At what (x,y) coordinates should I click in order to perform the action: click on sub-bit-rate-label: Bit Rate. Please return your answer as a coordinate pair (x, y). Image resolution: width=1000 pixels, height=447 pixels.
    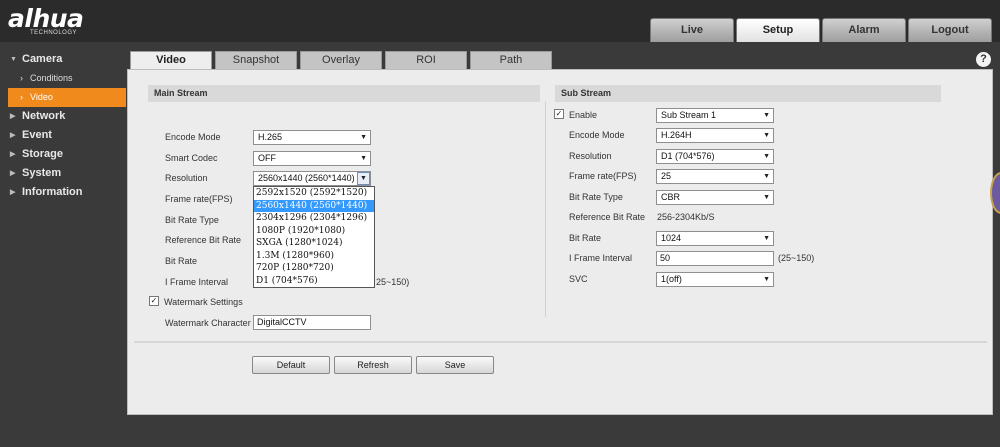
    Looking at the image, I should click on (585, 238).